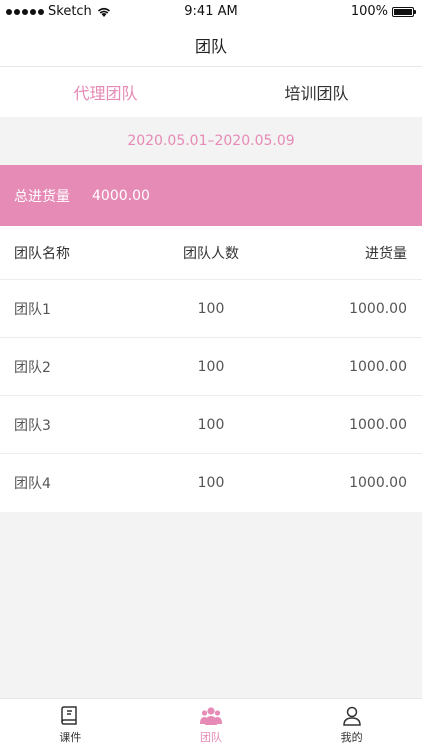  What do you see at coordinates (316, 92) in the screenshot?
I see `tab-training-team: 培训团队` at bounding box center [316, 92].